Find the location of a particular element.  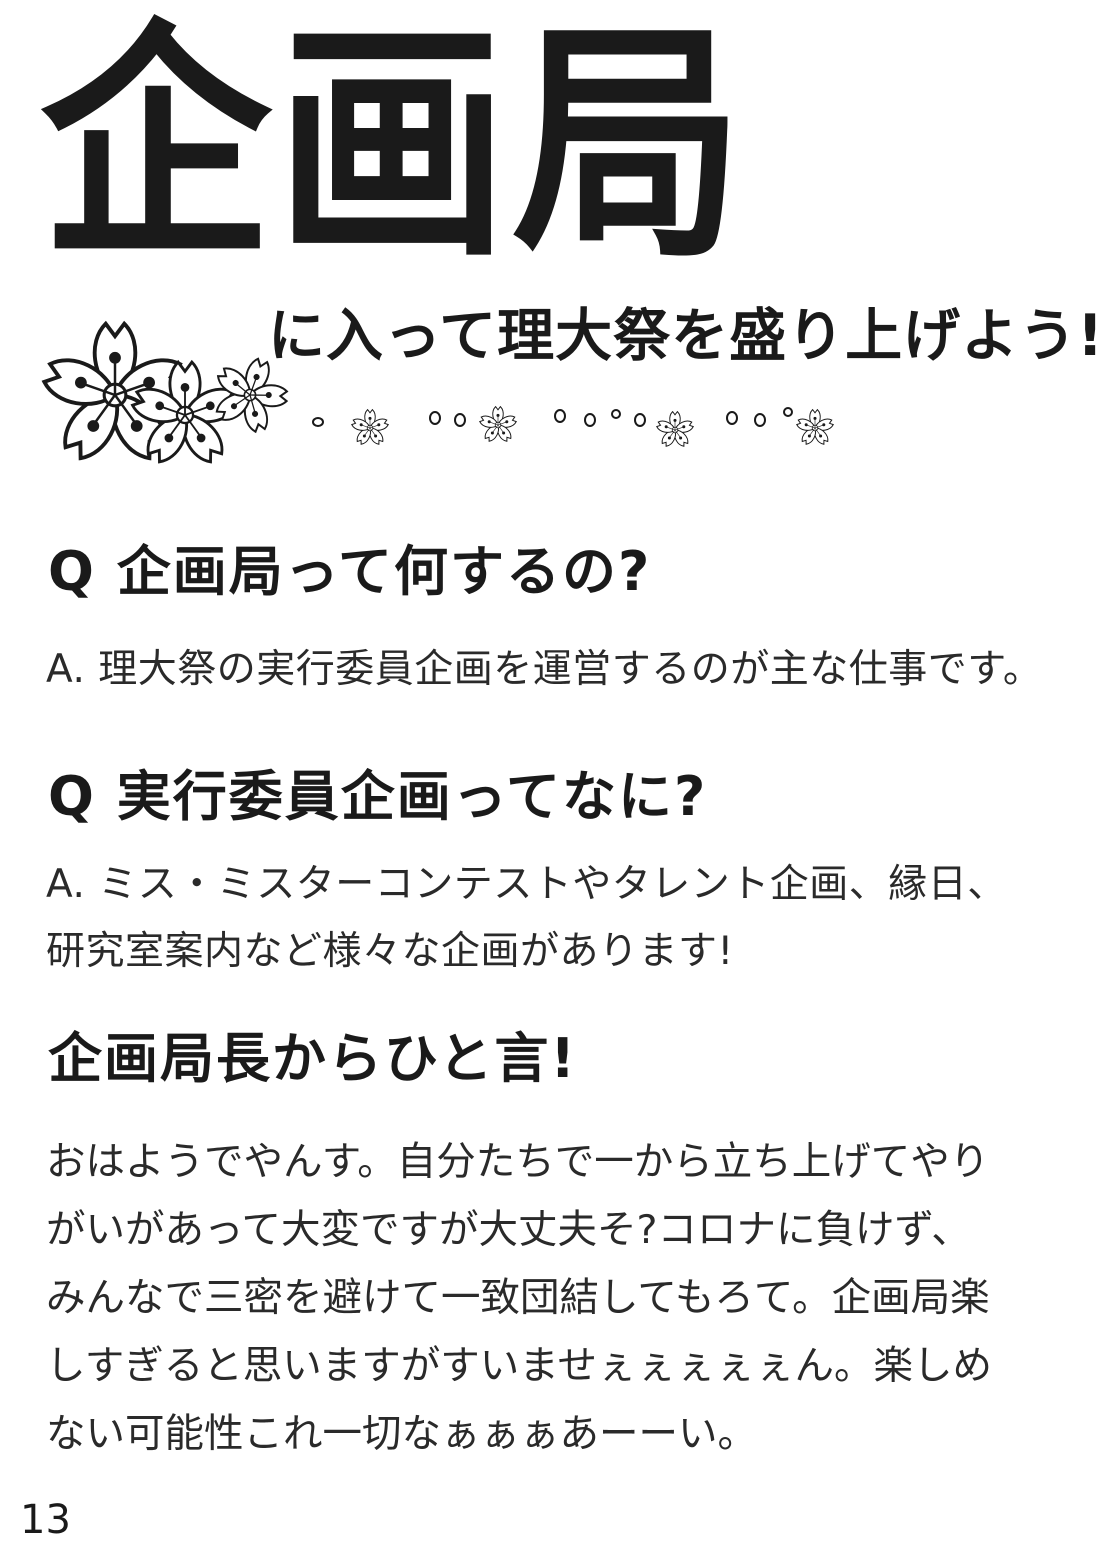

subtitle: に入って理大祭を盛り上げよう! is located at coordinates (686, 336).